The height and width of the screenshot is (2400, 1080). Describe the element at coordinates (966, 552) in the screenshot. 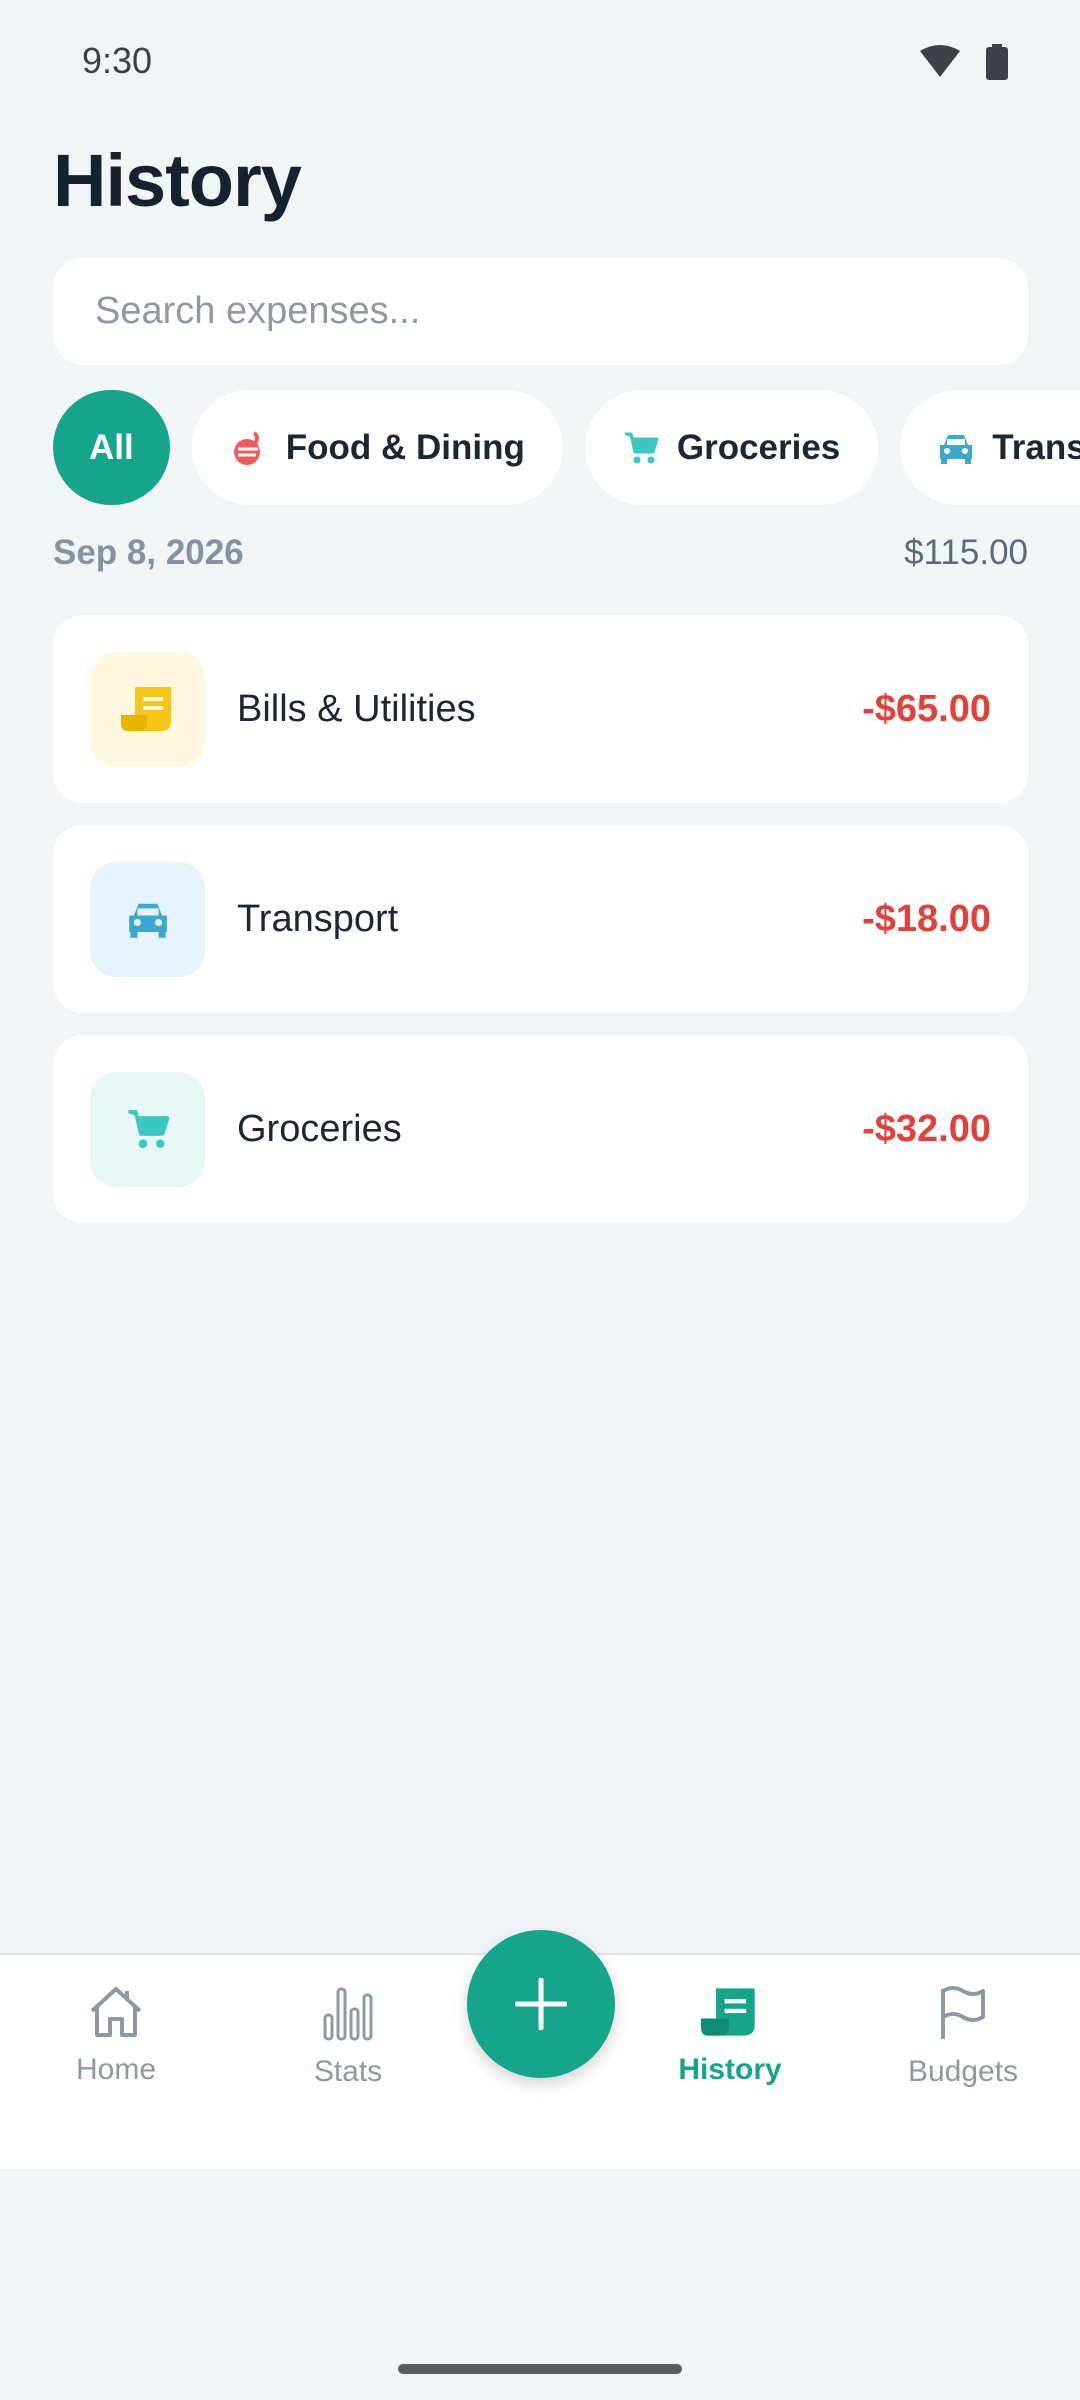

I see `date-total: $115.00` at that location.